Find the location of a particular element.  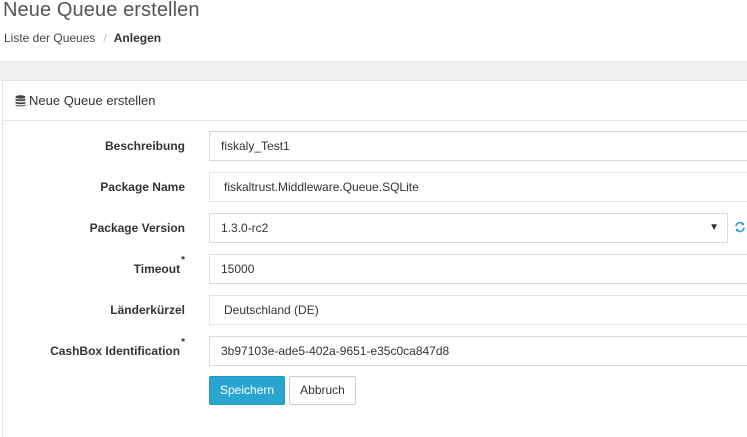

row-package-version: Package Version 1.3.0-rc2 ▼ is located at coordinates (373, 228).